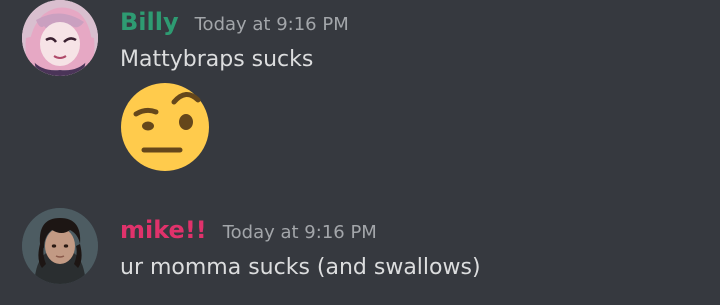  I want to click on avatar-image-billy, so click(60, 38).